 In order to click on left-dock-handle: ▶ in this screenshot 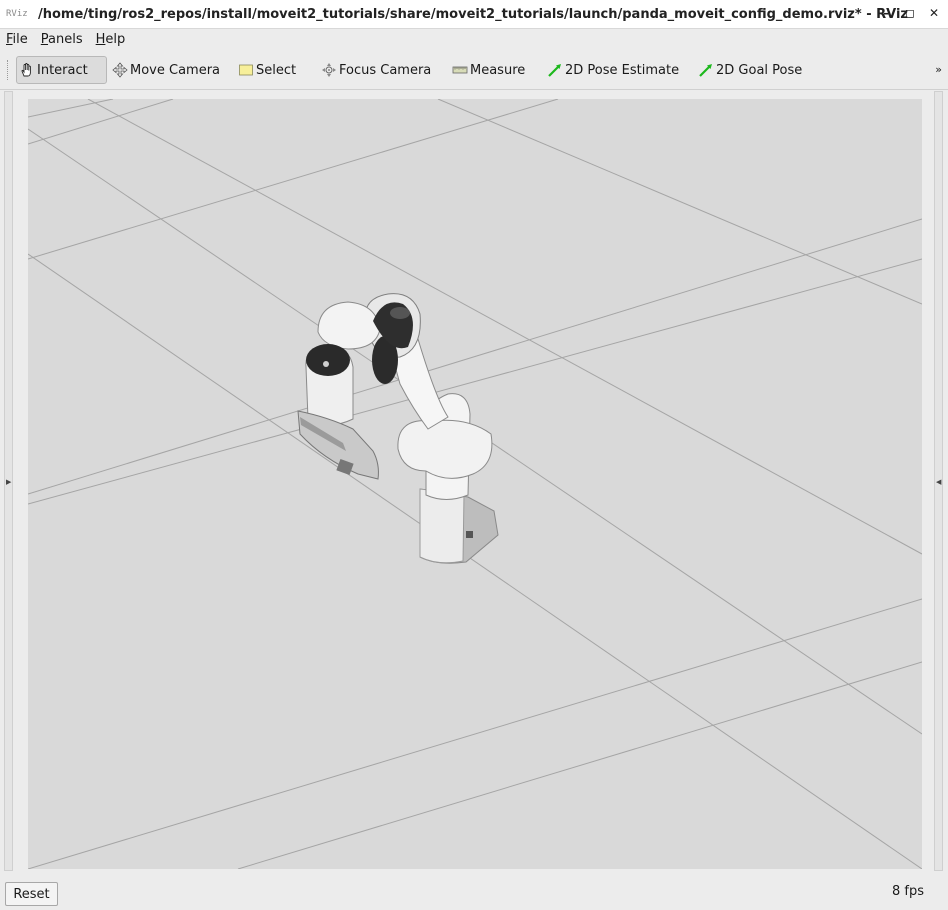, I will do `click(8, 481)`.